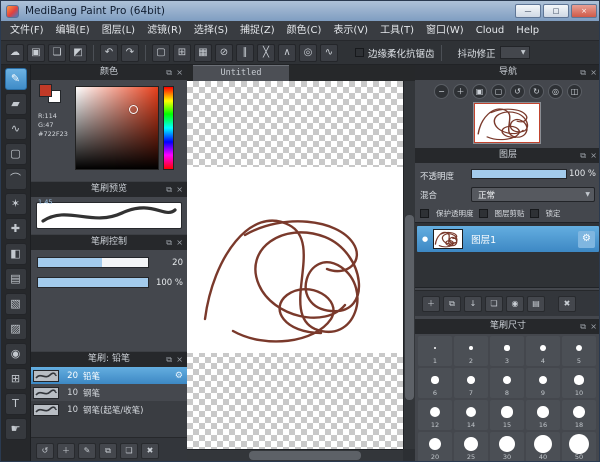  Describe the element at coordinates (57, 52) in the screenshot. I see `material-icon: ❏` at that location.